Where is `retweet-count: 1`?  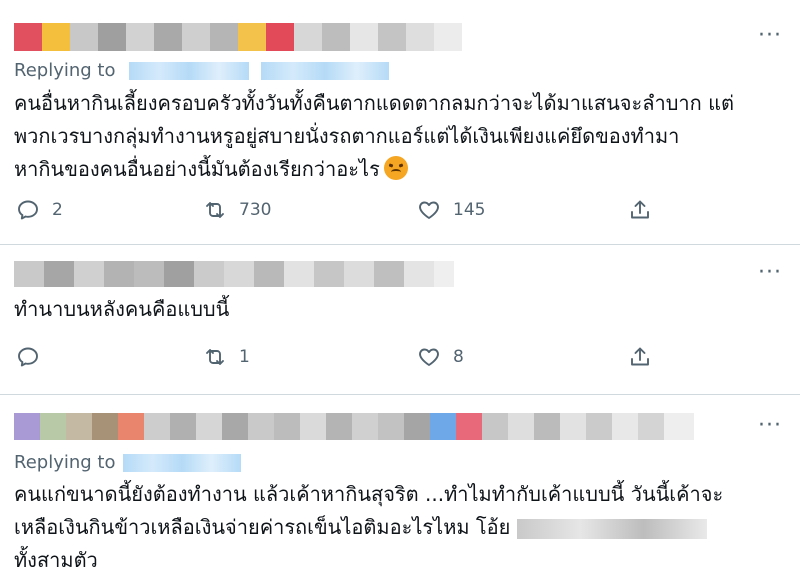
retweet-count: 1 is located at coordinates (244, 357).